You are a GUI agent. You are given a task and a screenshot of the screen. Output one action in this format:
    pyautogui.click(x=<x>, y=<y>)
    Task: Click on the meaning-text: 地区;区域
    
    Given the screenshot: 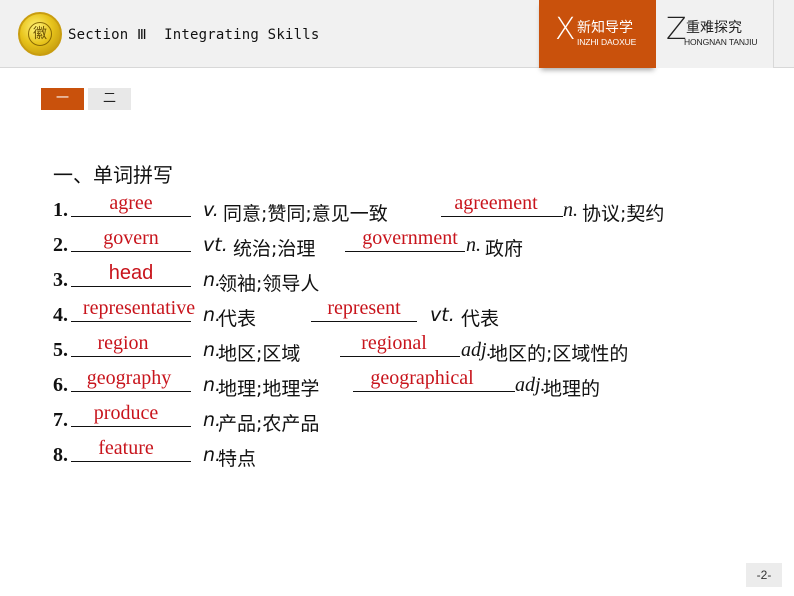 What is the action you would take?
    pyautogui.click(x=259, y=354)
    